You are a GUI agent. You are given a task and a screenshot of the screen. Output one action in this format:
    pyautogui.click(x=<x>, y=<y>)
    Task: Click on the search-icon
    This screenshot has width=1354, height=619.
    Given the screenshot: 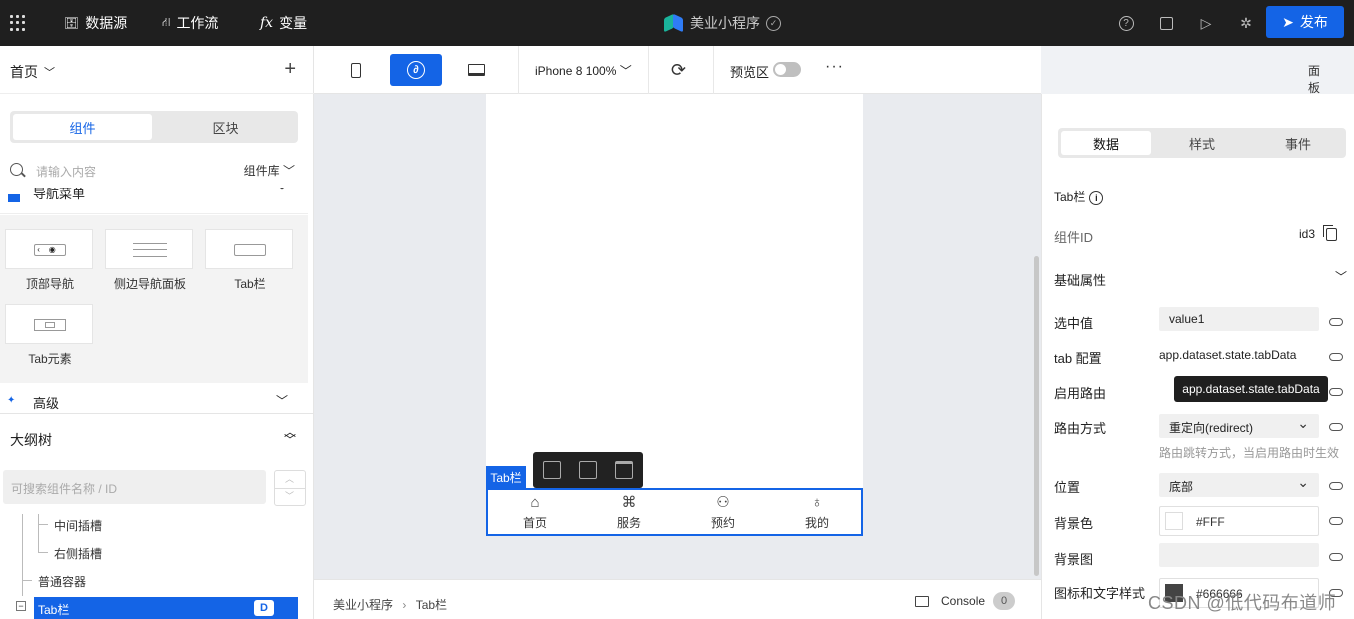 What is the action you would take?
    pyautogui.click(x=16, y=169)
    